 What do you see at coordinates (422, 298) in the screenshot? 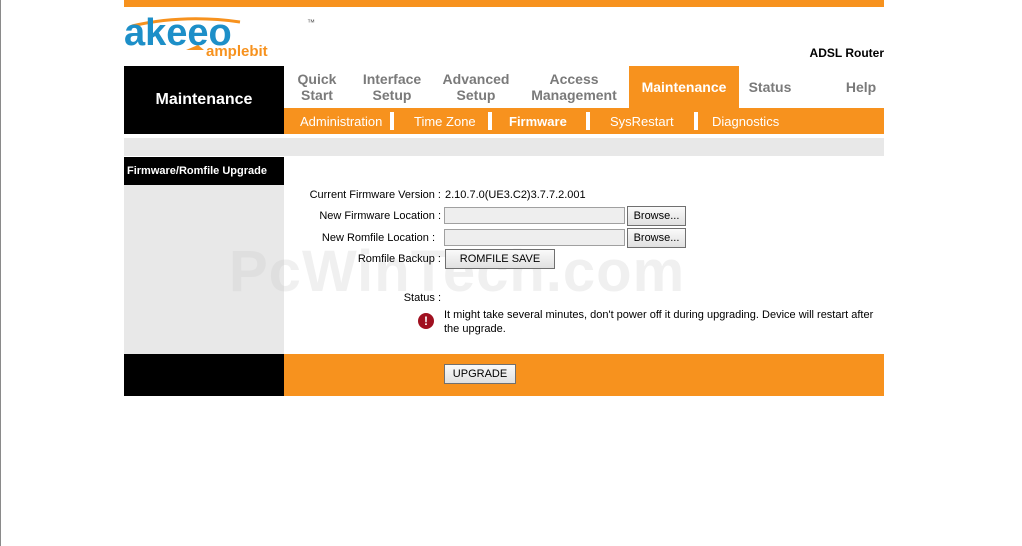
I see `status-label: Status :` at bounding box center [422, 298].